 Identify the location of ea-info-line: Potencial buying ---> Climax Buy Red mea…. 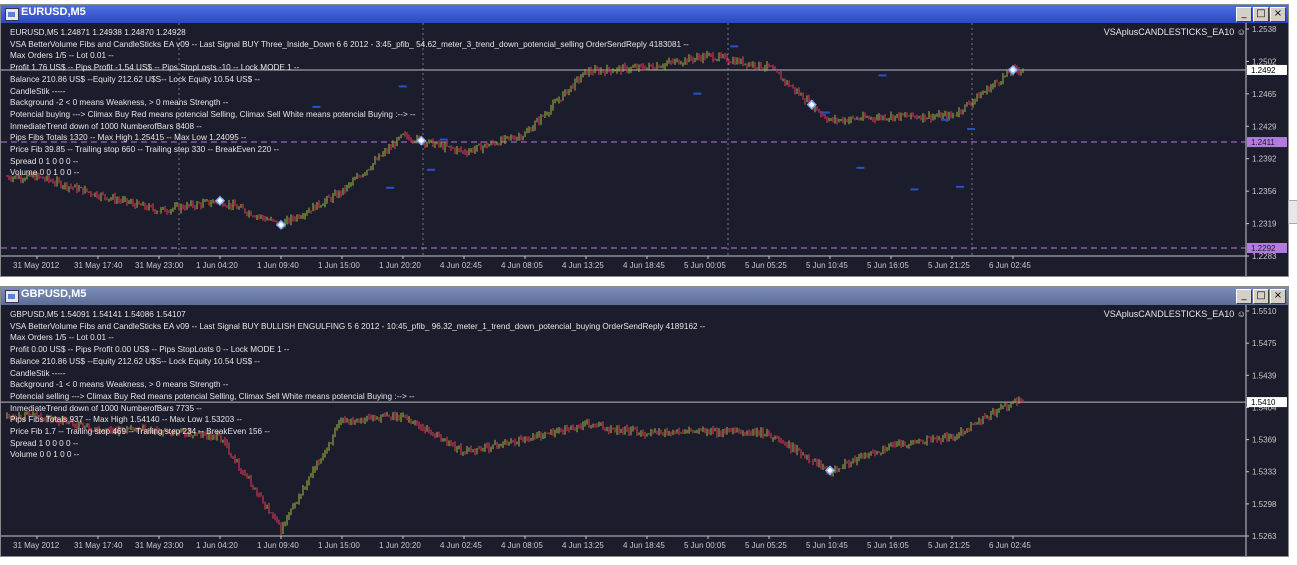
(213, 114).